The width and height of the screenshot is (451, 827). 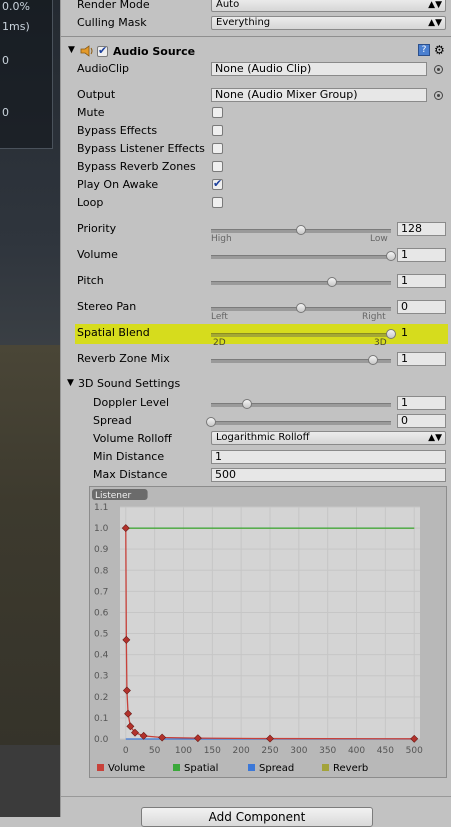 What do you see at coordinates (331, 282) in the screenshot?
I see `pitch-slider-knob` at bounding box center [331, 282].